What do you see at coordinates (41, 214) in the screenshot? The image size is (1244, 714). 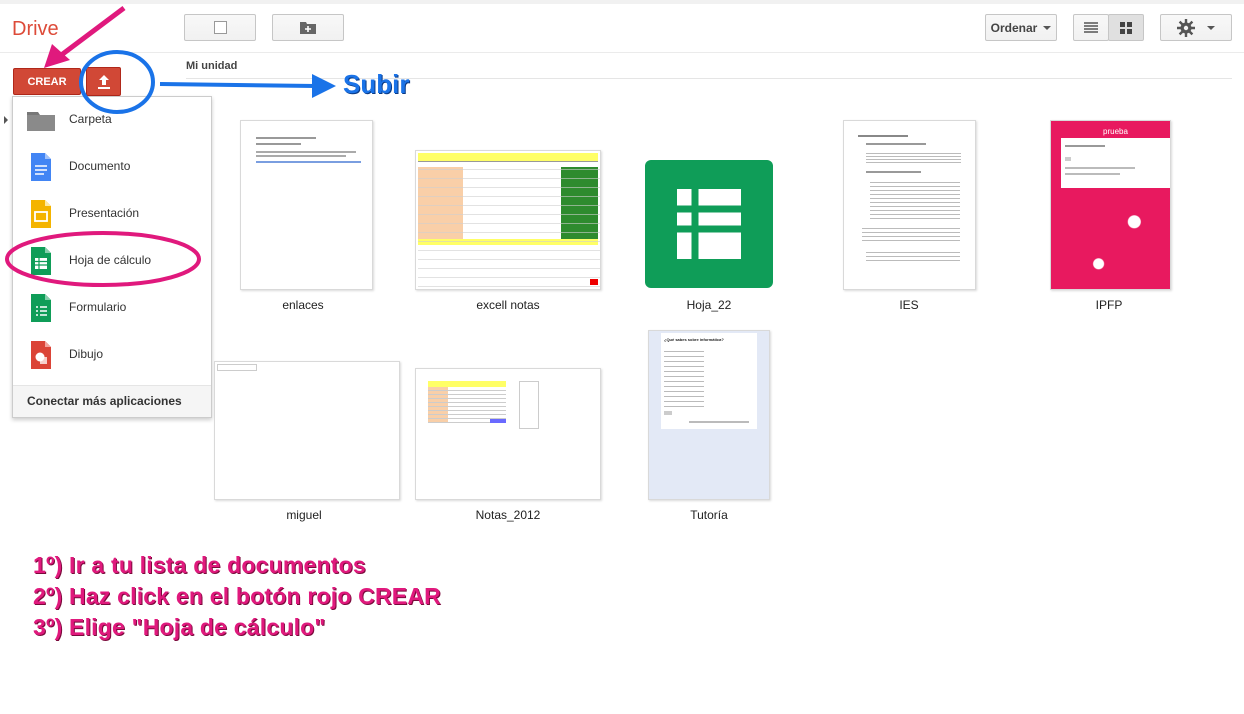 I see `slides-icon` at bounding box center [41, 214].